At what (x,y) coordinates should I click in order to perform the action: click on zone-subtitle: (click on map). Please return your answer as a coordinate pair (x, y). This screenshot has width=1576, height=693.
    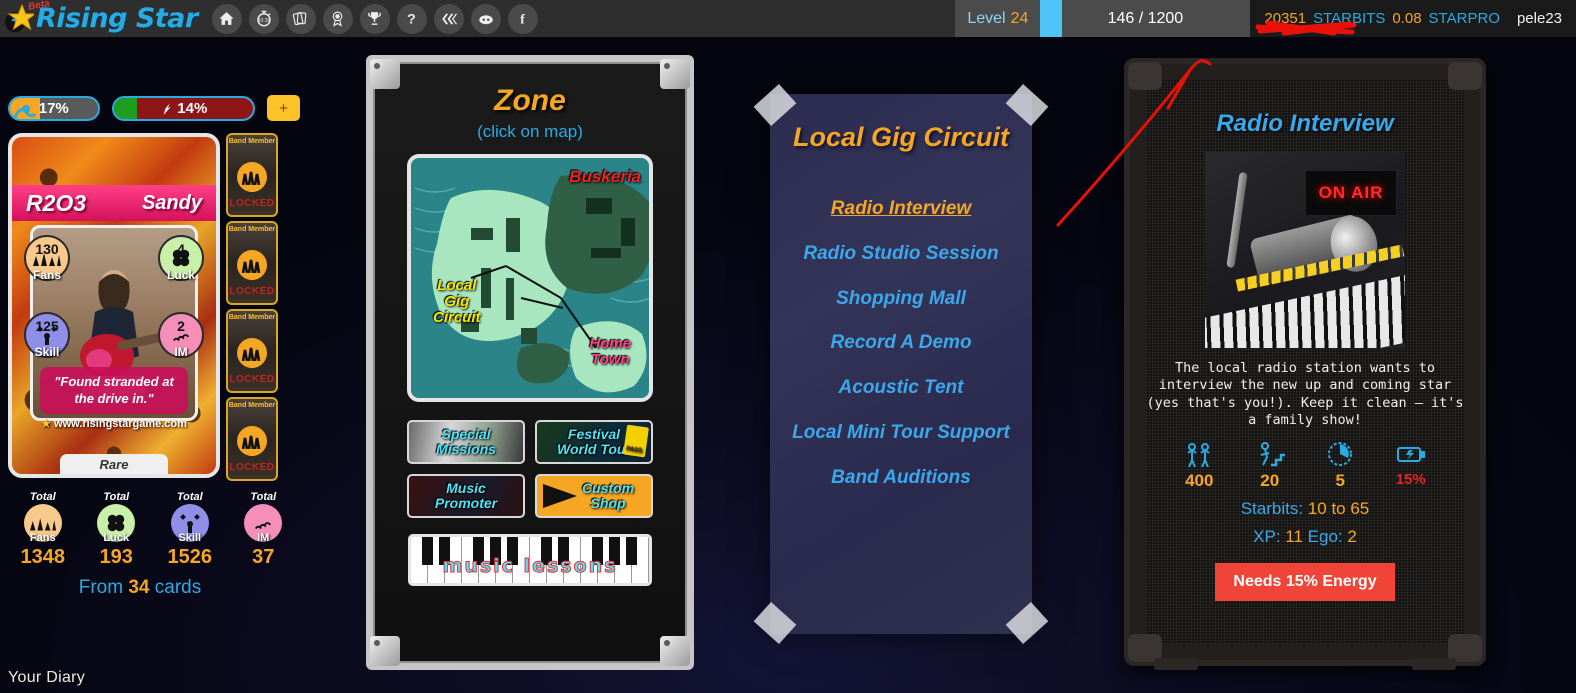
    Looking at the image, I should click on (530, 131).